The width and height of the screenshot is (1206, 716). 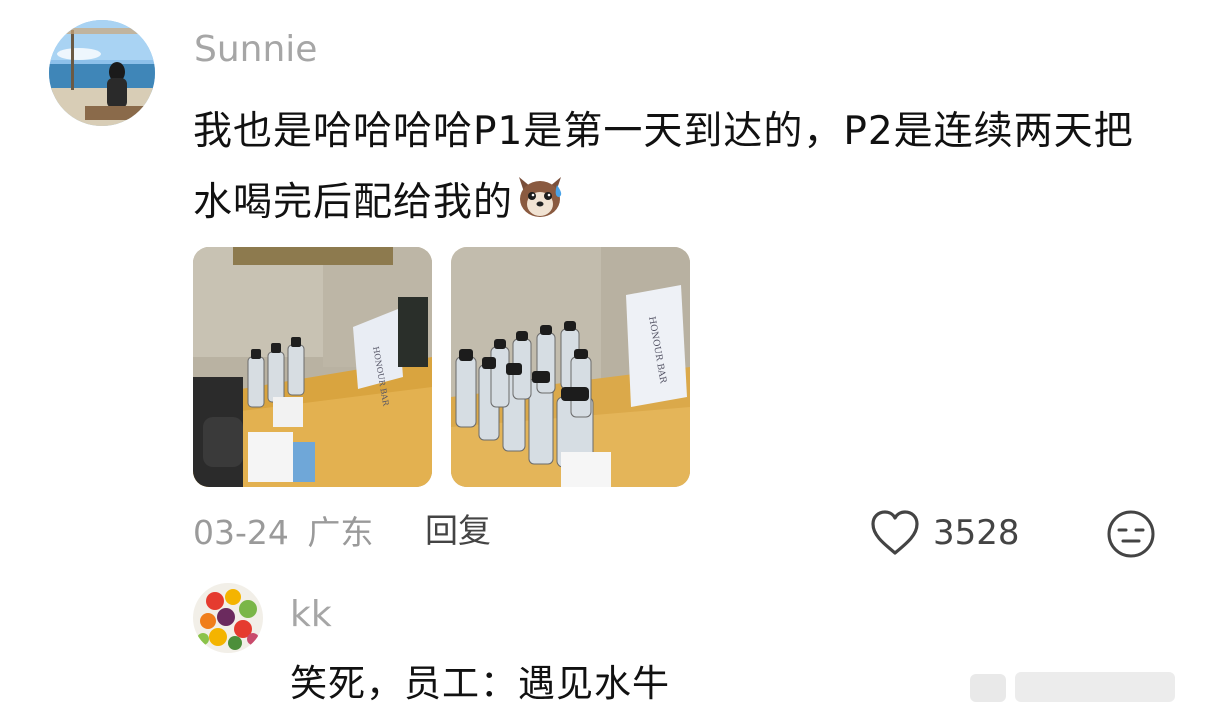 What do you see at coordinates (480, 683) in the screenshot?
I see `reply-text: 笑死，员工：遇见水牛` at bounding box center [480, 683].